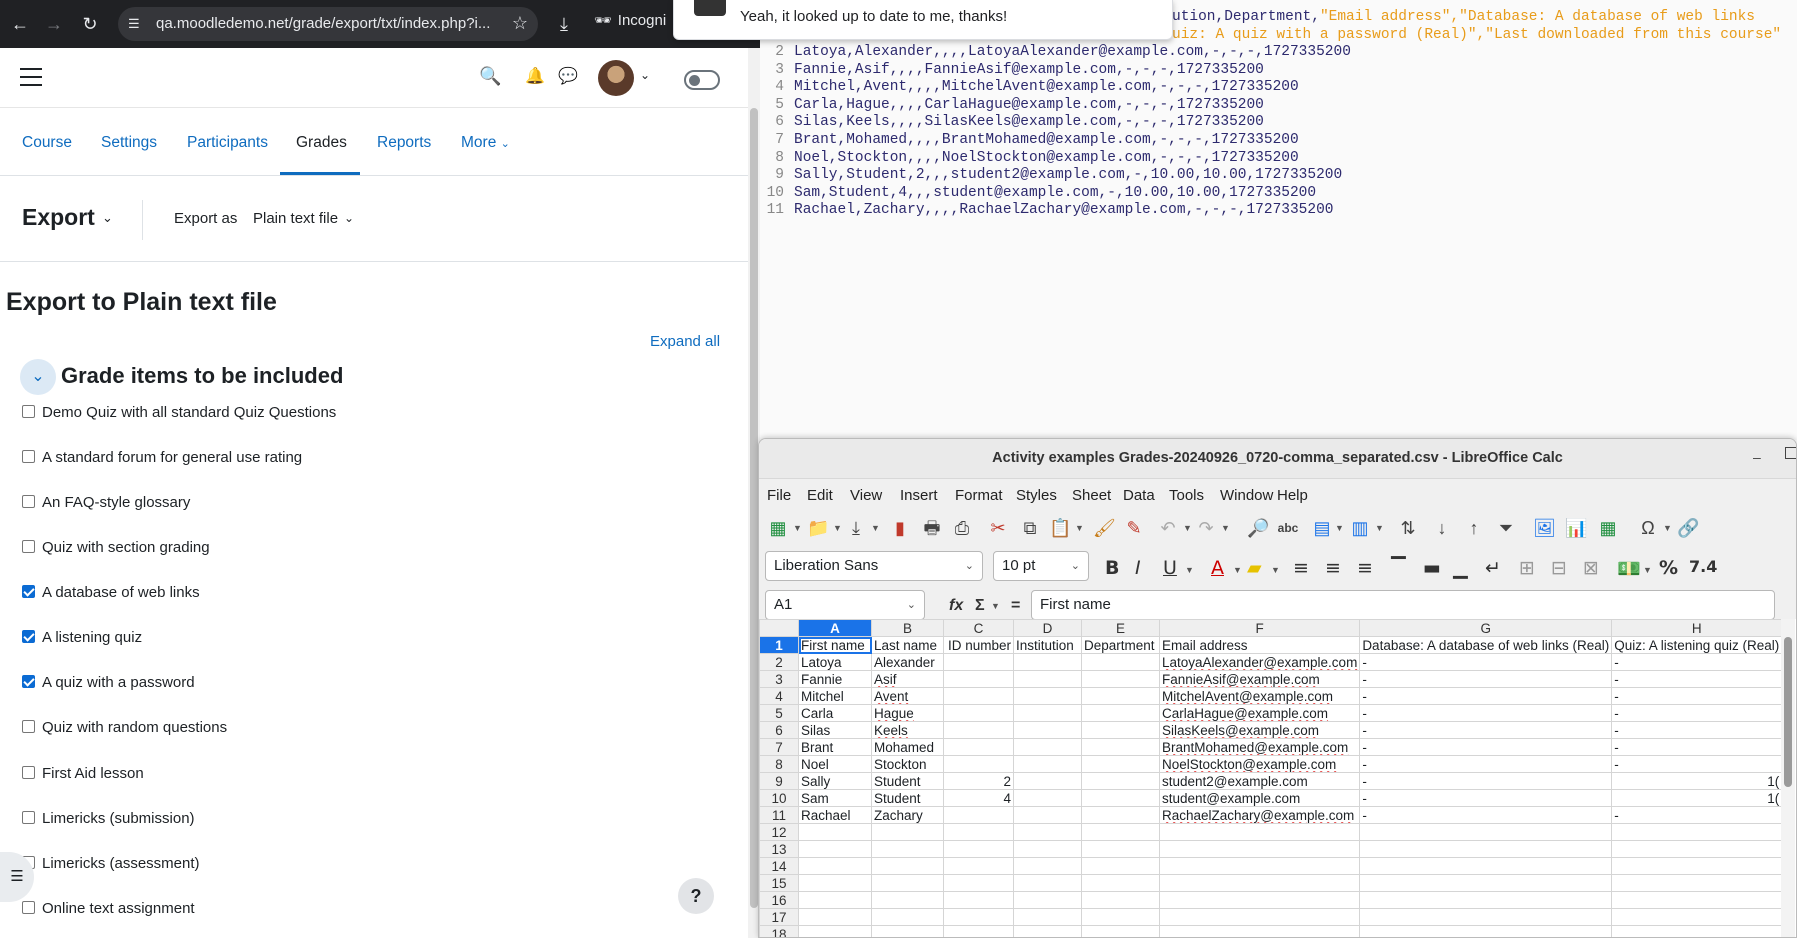 The width and height of the screenshot is (1797, 938). What do you see at coordinates (874, 566) in the screenshot?
I see `font-name-box: Liberation Sans ⌄` at bounding box center [874, 566].